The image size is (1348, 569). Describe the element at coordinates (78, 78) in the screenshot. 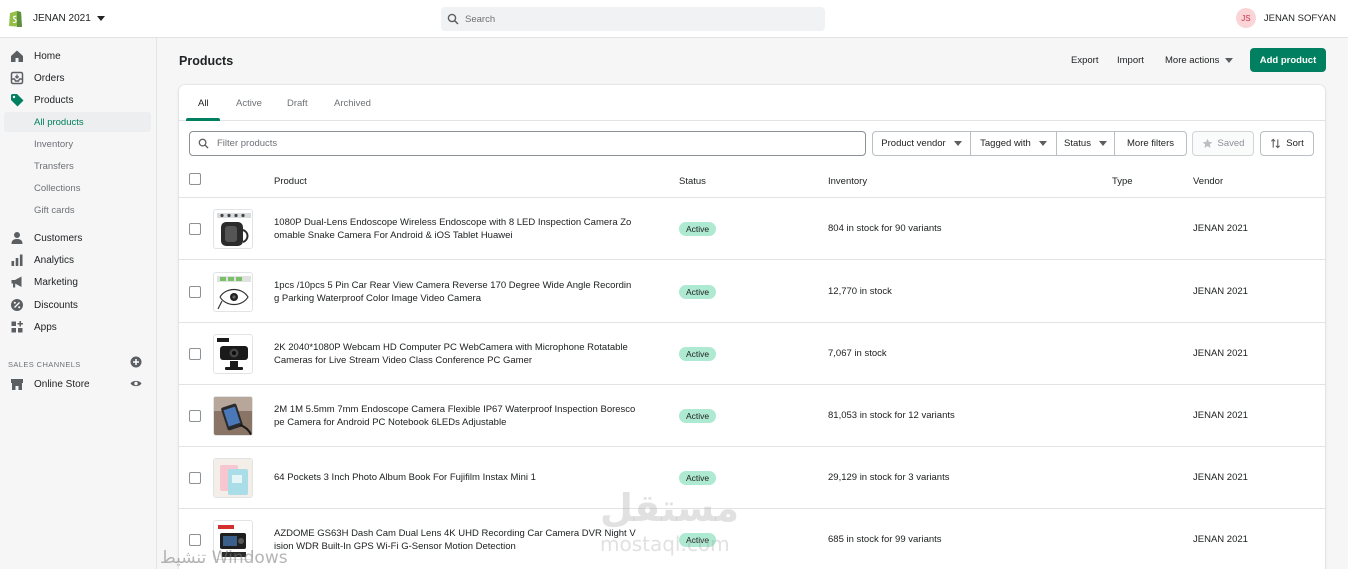

I see `sidebar-item-orders: Orders` at that location.